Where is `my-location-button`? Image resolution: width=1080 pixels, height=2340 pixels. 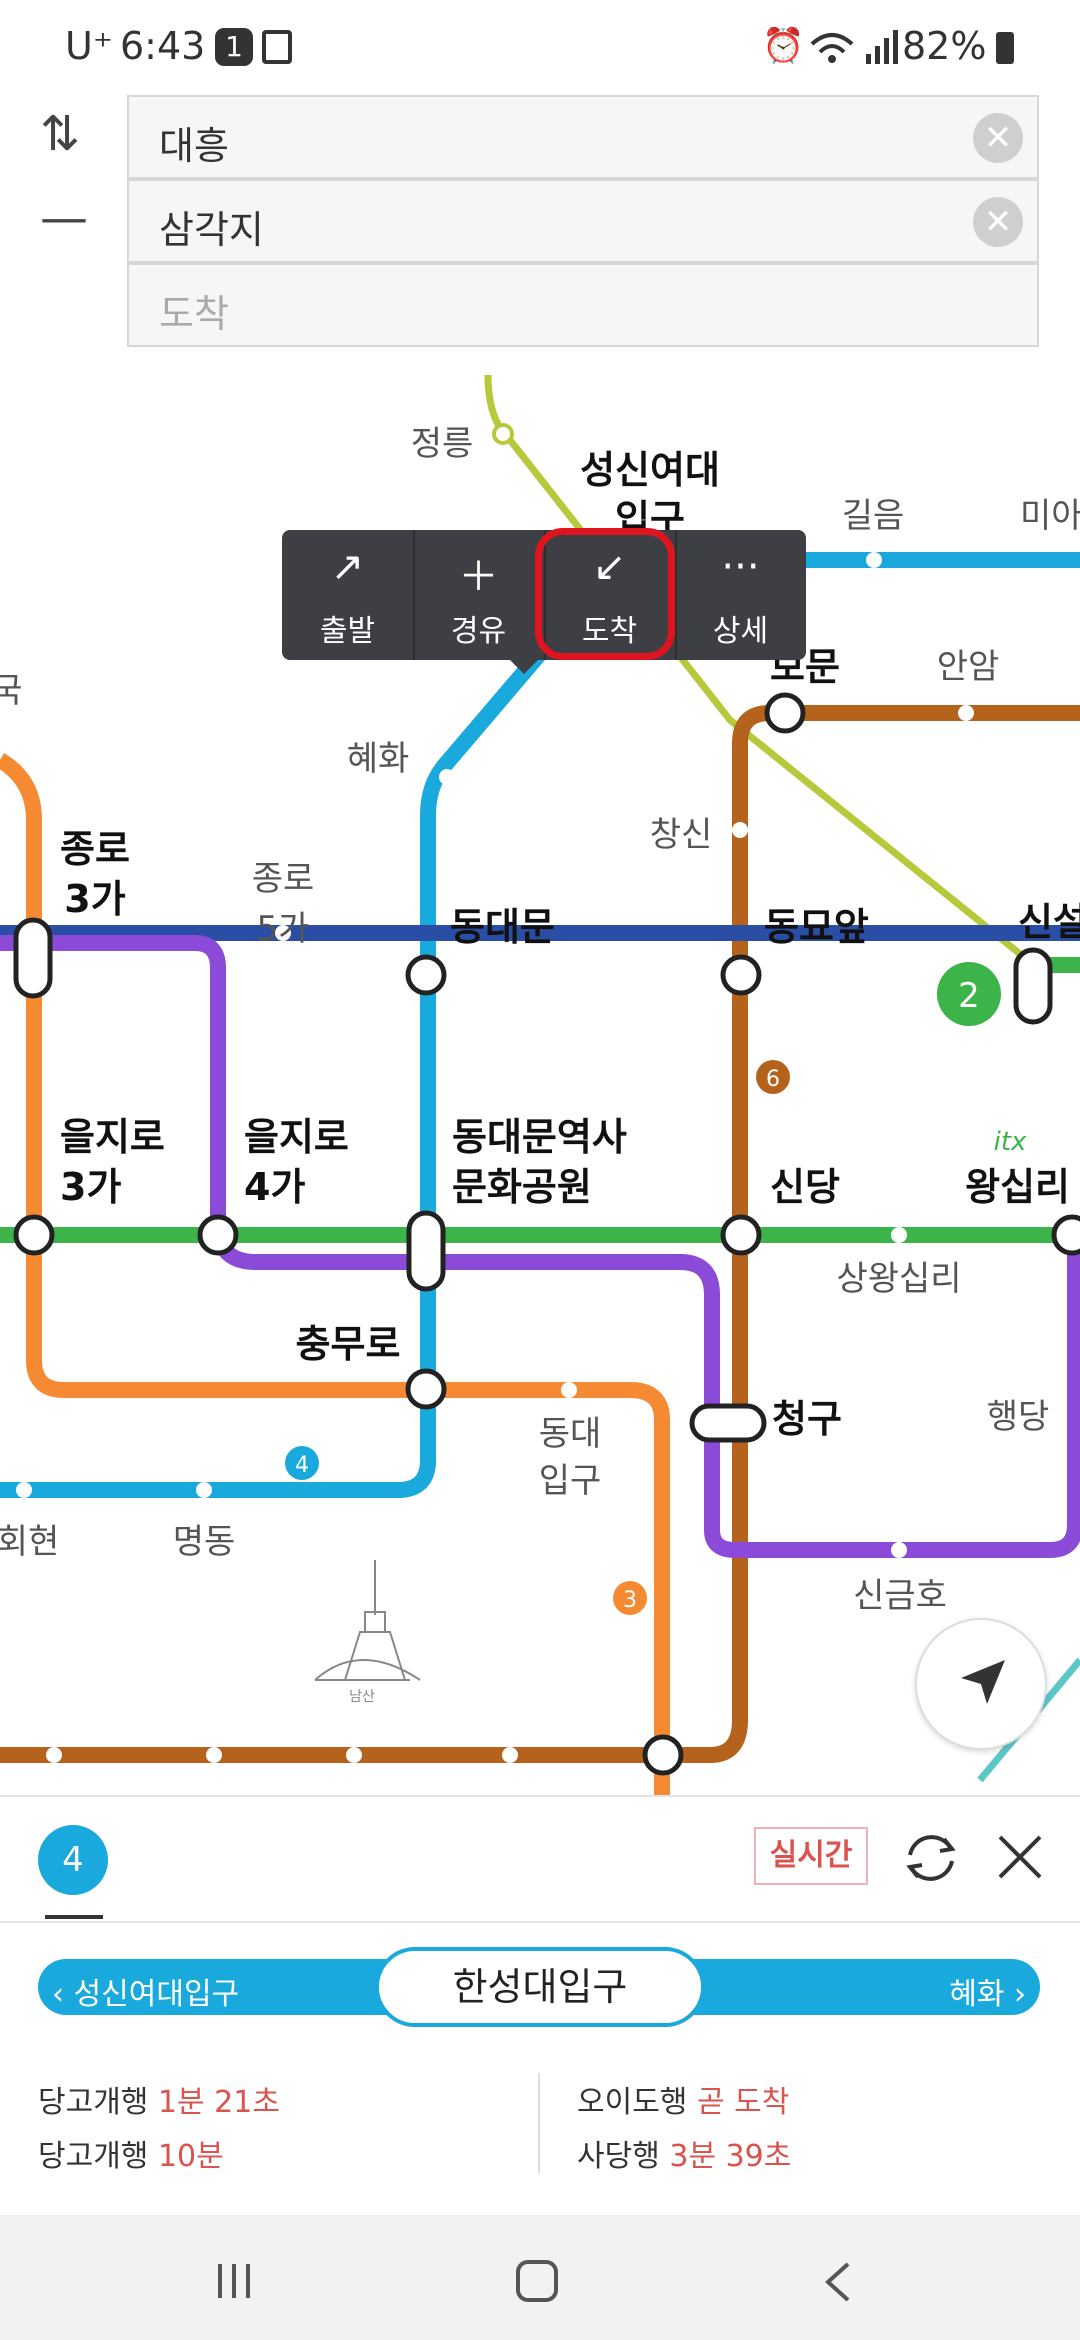 my-location-button is located at coordinates (981, 1684).